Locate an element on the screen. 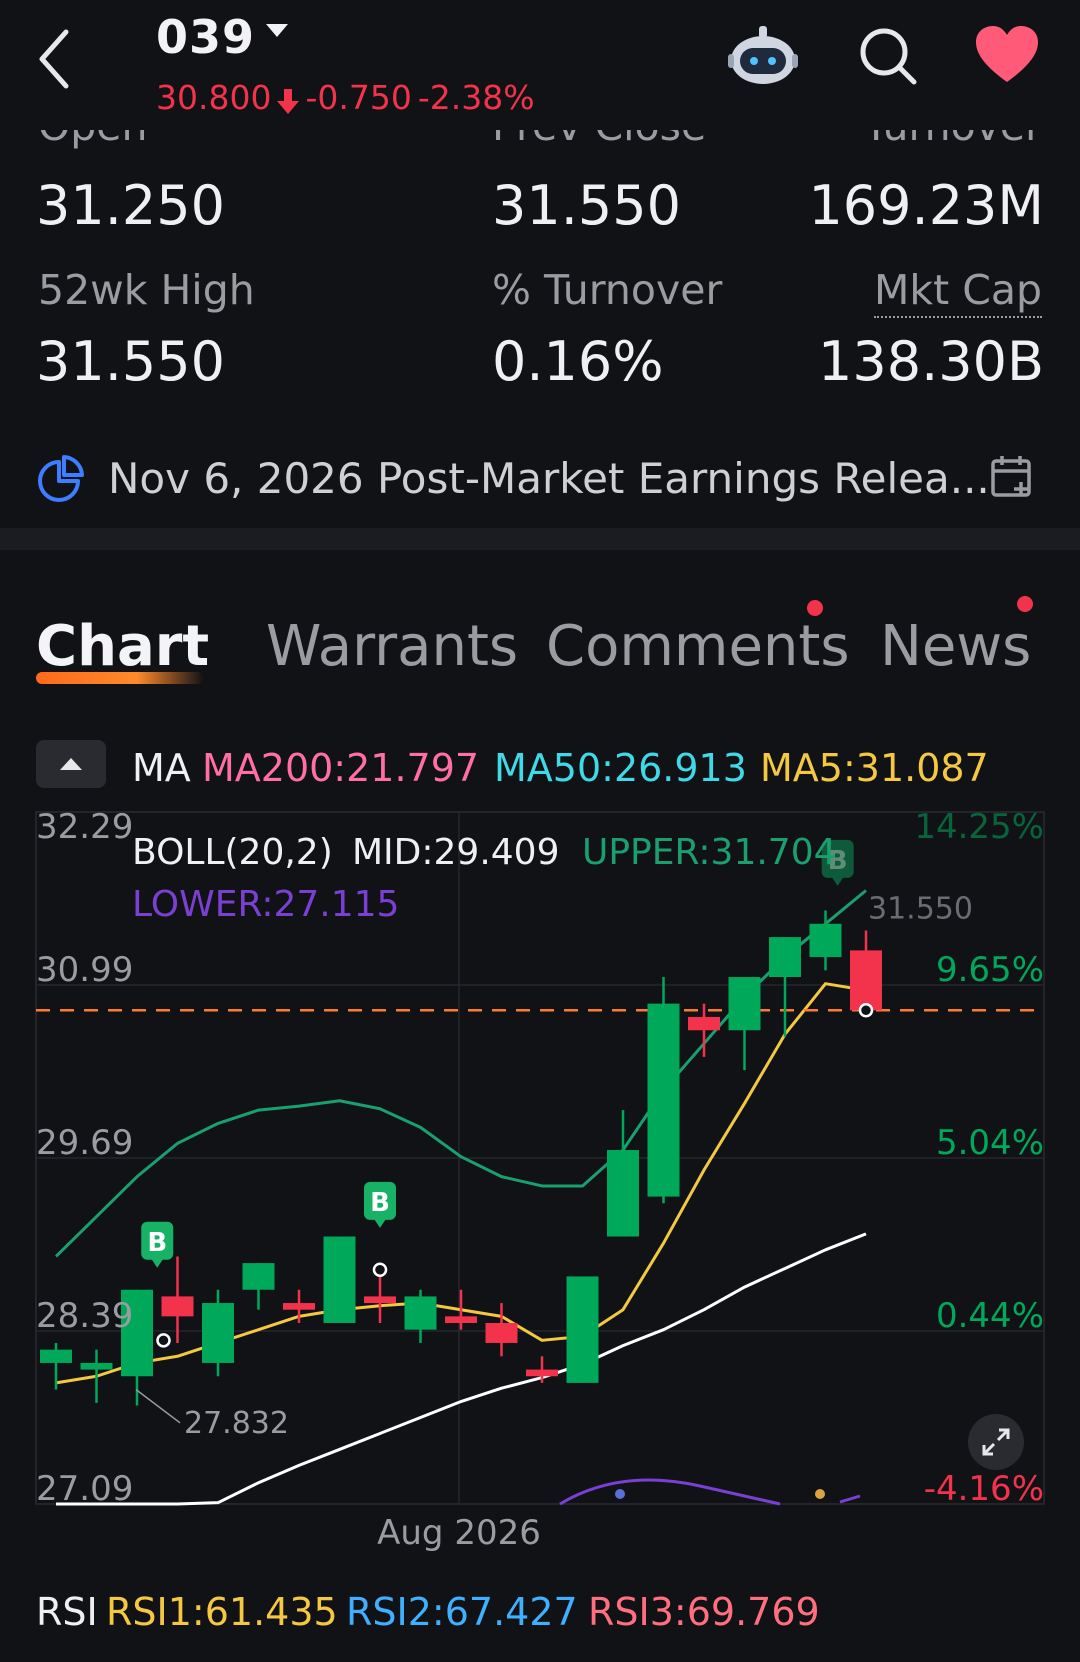  assistant-robot-icon is located at coordinates (763, 57).